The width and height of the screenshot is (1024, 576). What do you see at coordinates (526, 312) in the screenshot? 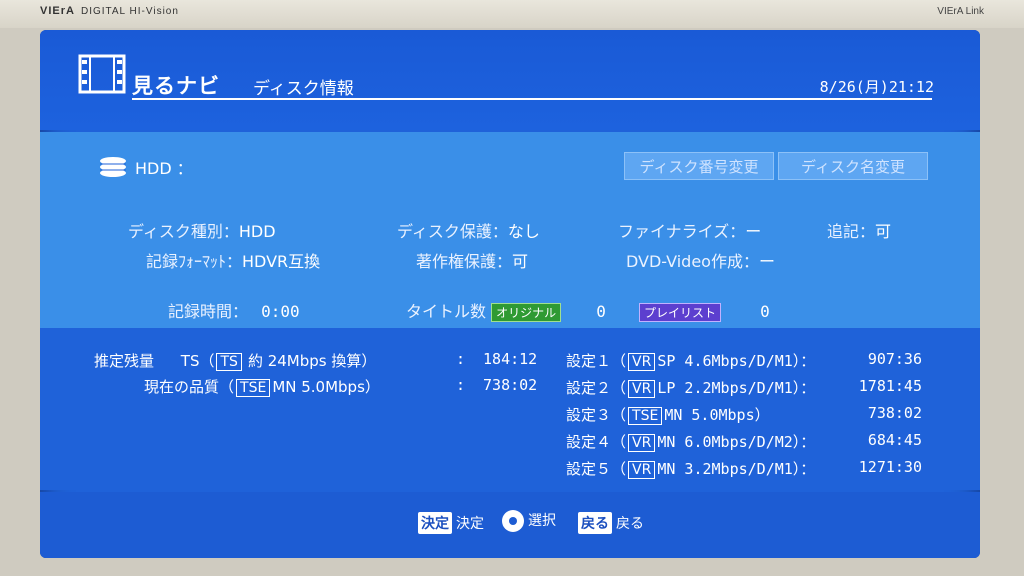
I see `original-tag: オリジナル` at bounding box center [526, 312].